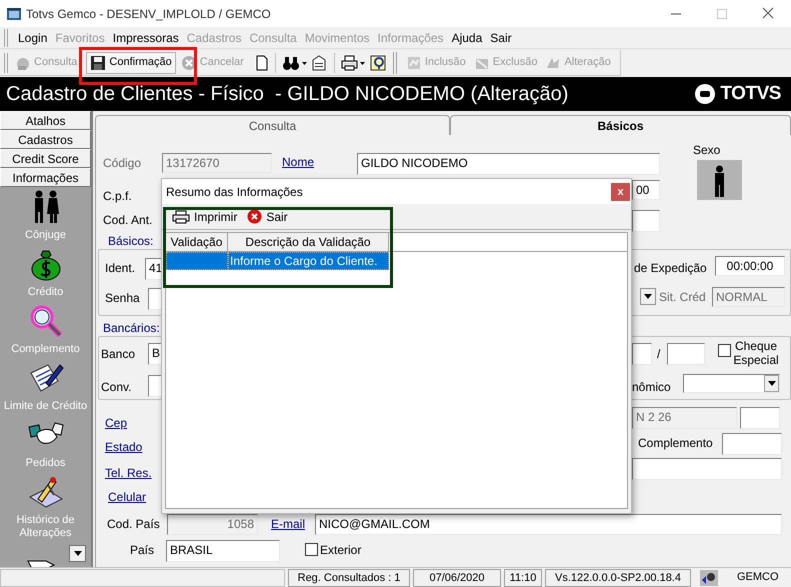 The image size is (791, 587). I want to click on sidebar-section-button: Atalhos, so click(45, 120).